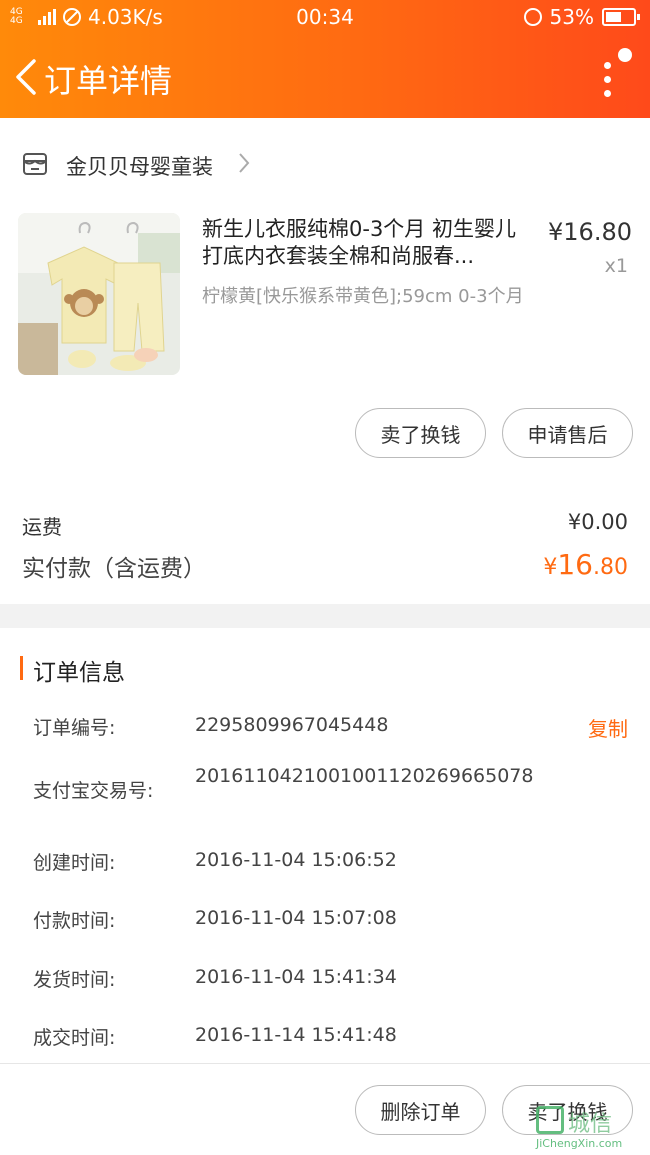 The height and width of the screenshot is (1155, 650). What do you see at coordinates (364, 776) in the screenshot?
I see `alipay-trade-value: 2016110421001001120269665078` at bounding box center [364, 776].